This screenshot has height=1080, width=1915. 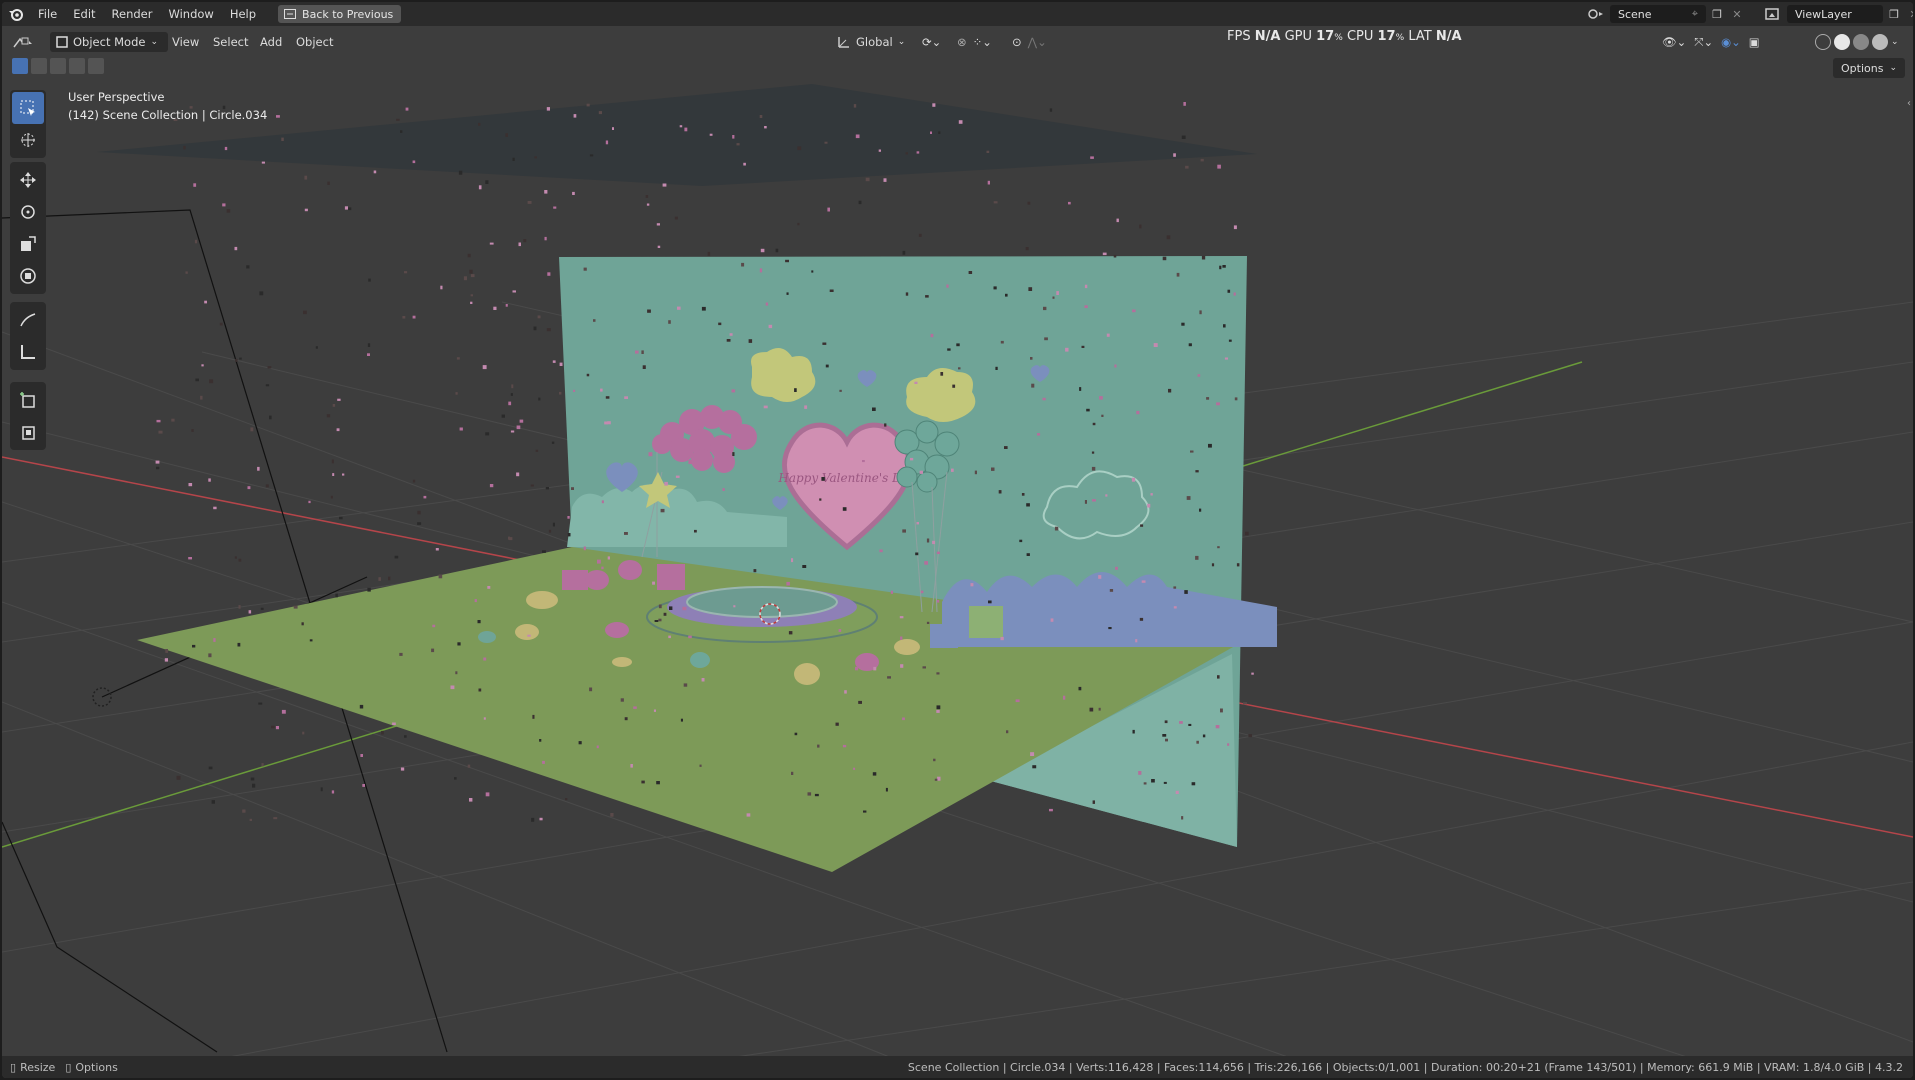 I want to click on editor-type-dropdown, so click(x=23, y=42).